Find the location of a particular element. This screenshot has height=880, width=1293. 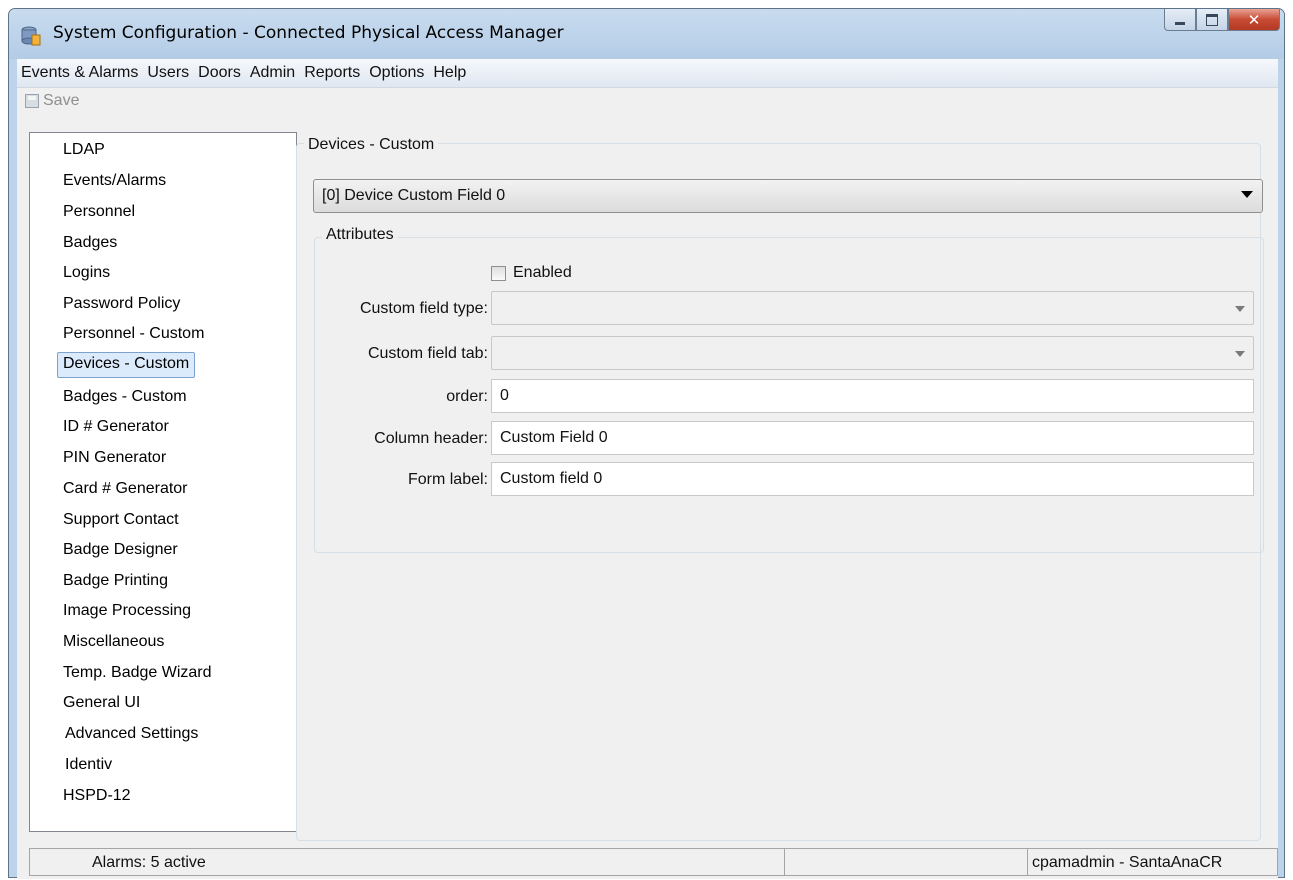

app-database-icon is located at coordinates (31, 36).